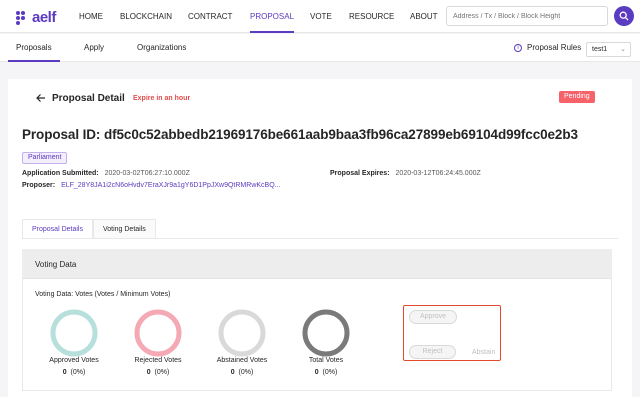 The height and width of the screenshot is (397, 640). I want to click on expires-value: 2020-03-12T06:24:45.000Z, so click(438, 173).